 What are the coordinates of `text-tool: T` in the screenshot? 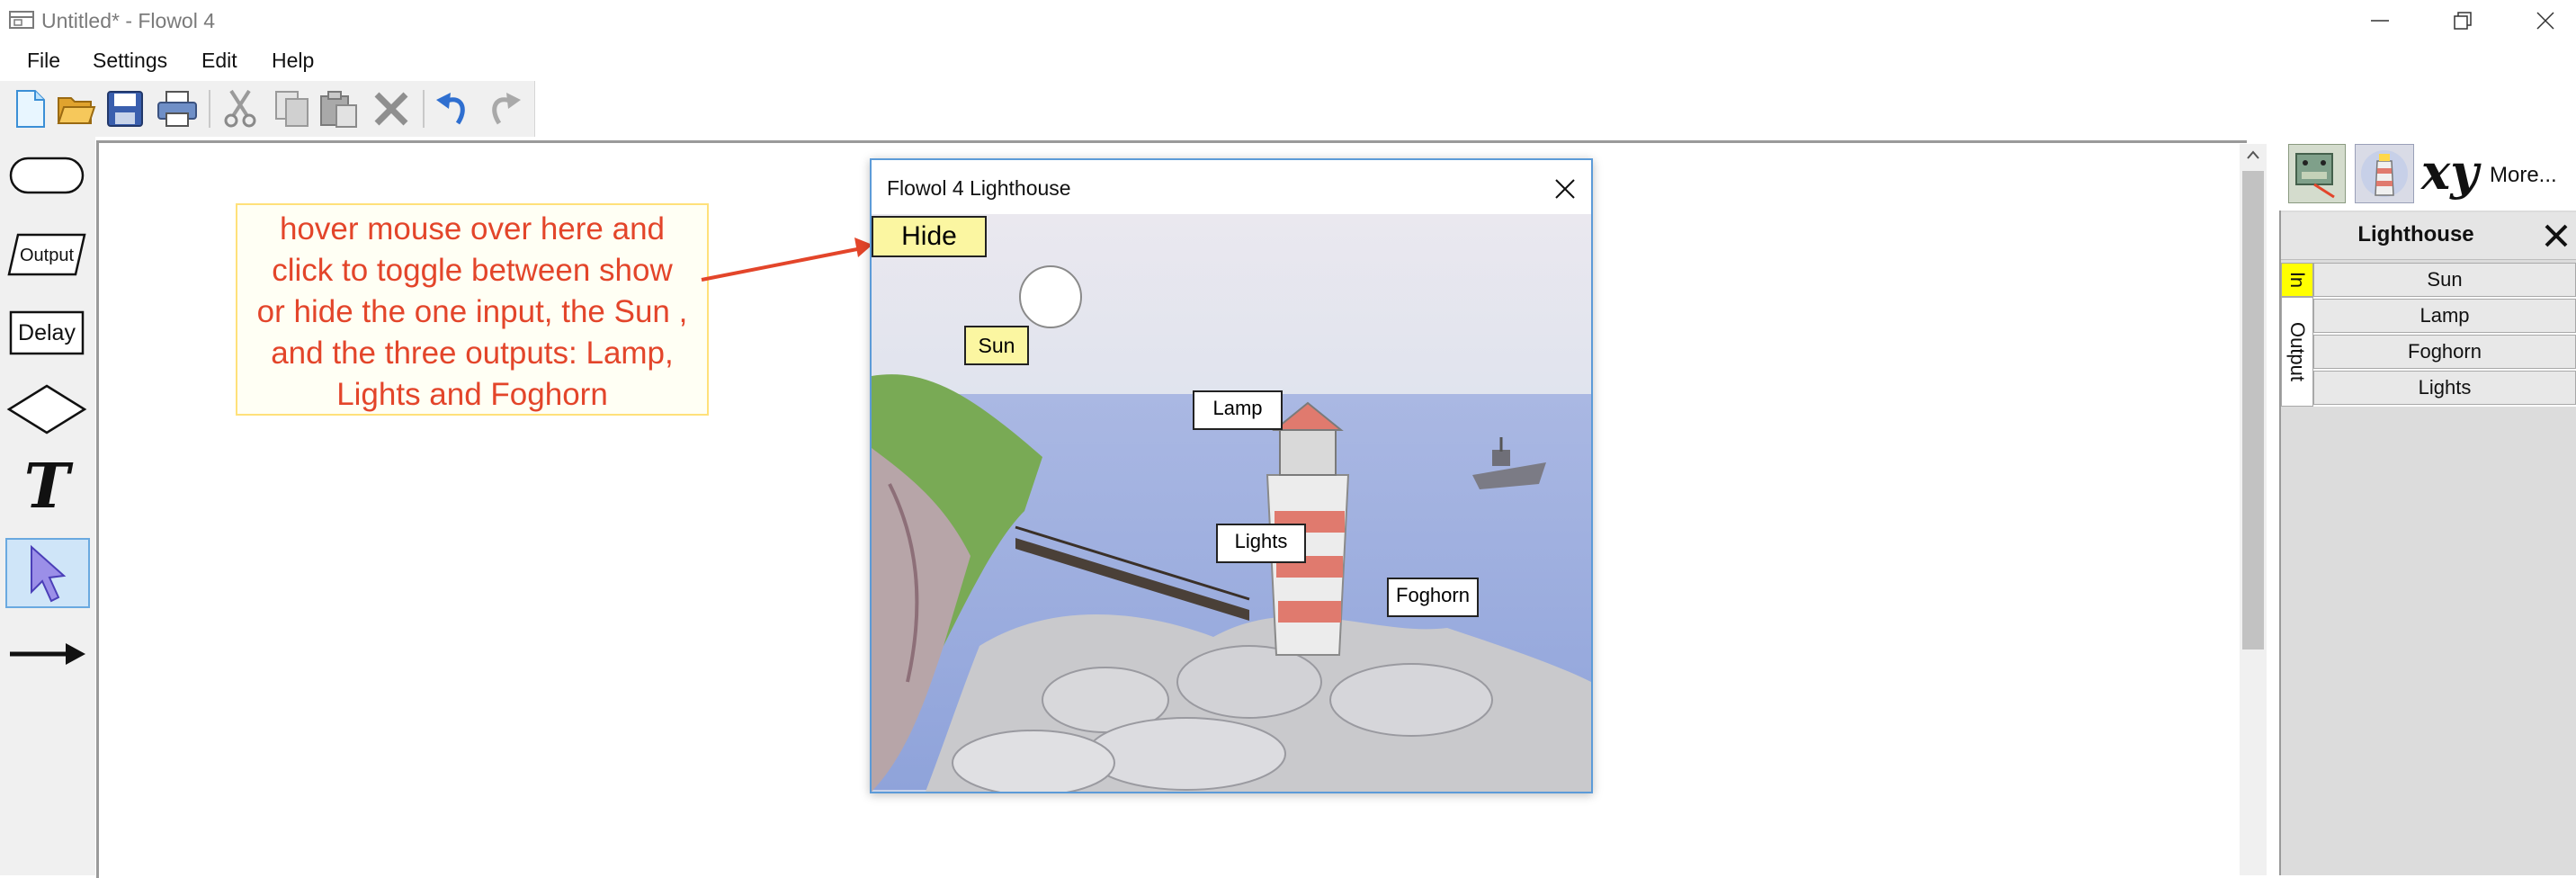 It's located at (46, 487).